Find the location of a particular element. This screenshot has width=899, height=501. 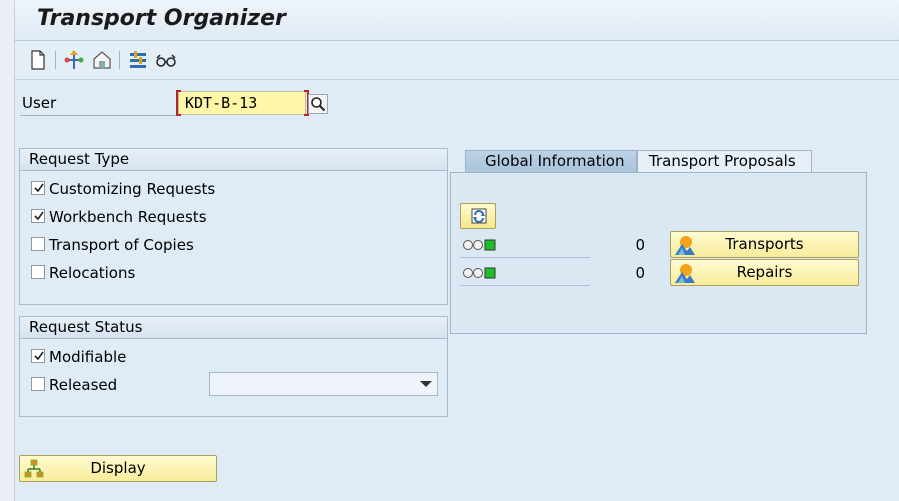

refresh-button is located at coordinates (478, 216).